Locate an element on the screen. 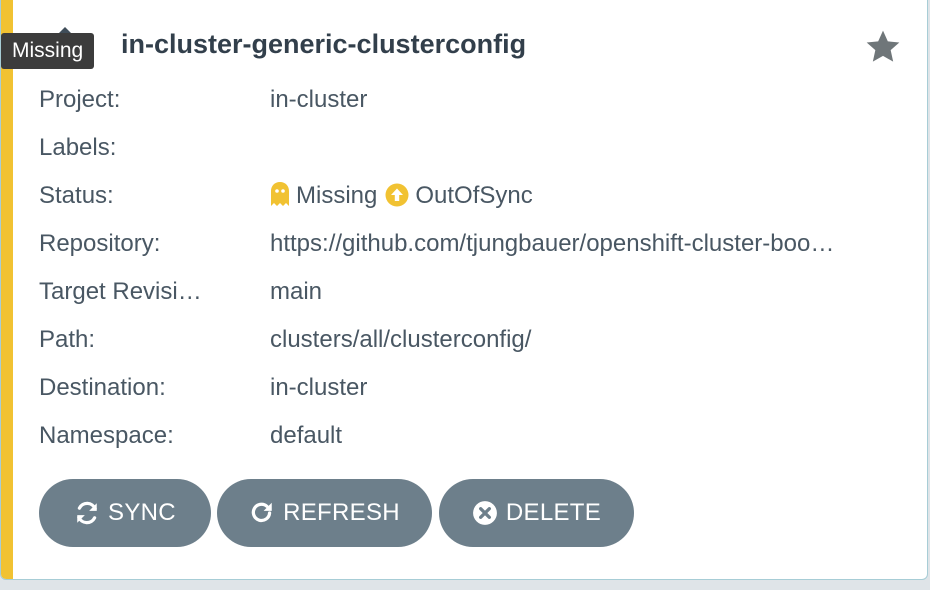 The image size is (930, 590). project-value: in-cluster is located at coordinates (319, 99).